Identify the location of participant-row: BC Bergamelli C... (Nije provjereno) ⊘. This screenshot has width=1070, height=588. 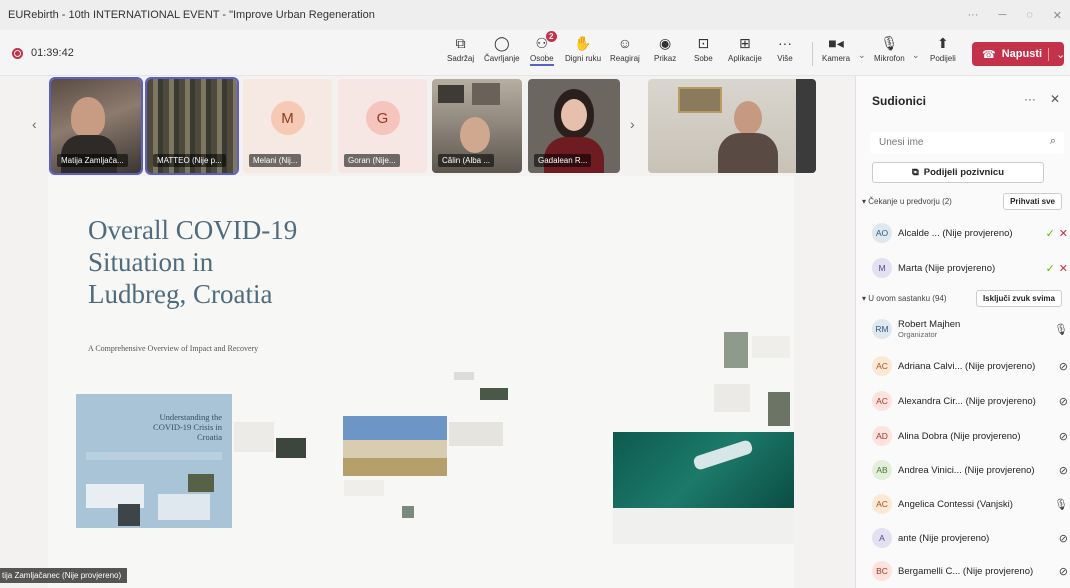
(970, 571).